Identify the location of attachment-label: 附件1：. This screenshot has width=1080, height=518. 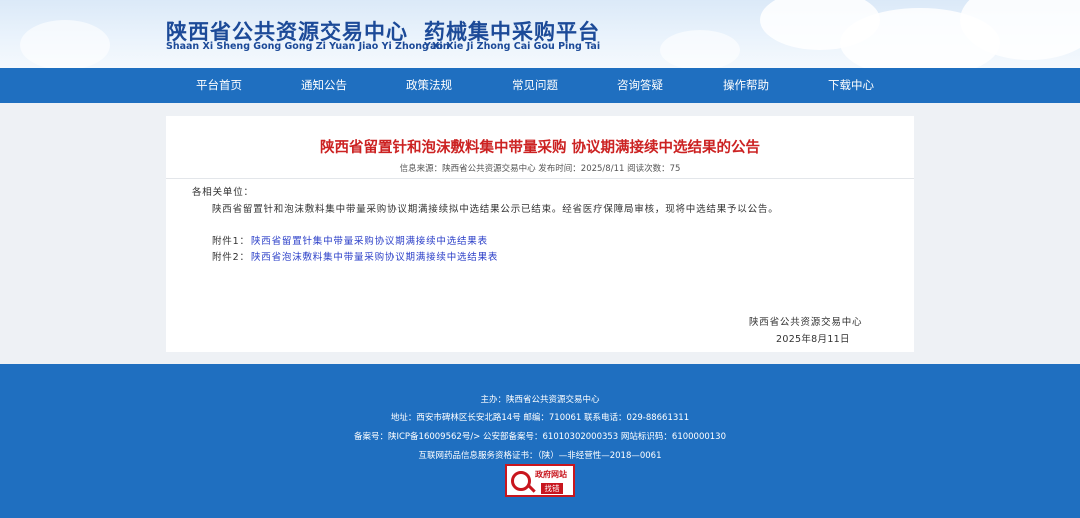
(231, 241).